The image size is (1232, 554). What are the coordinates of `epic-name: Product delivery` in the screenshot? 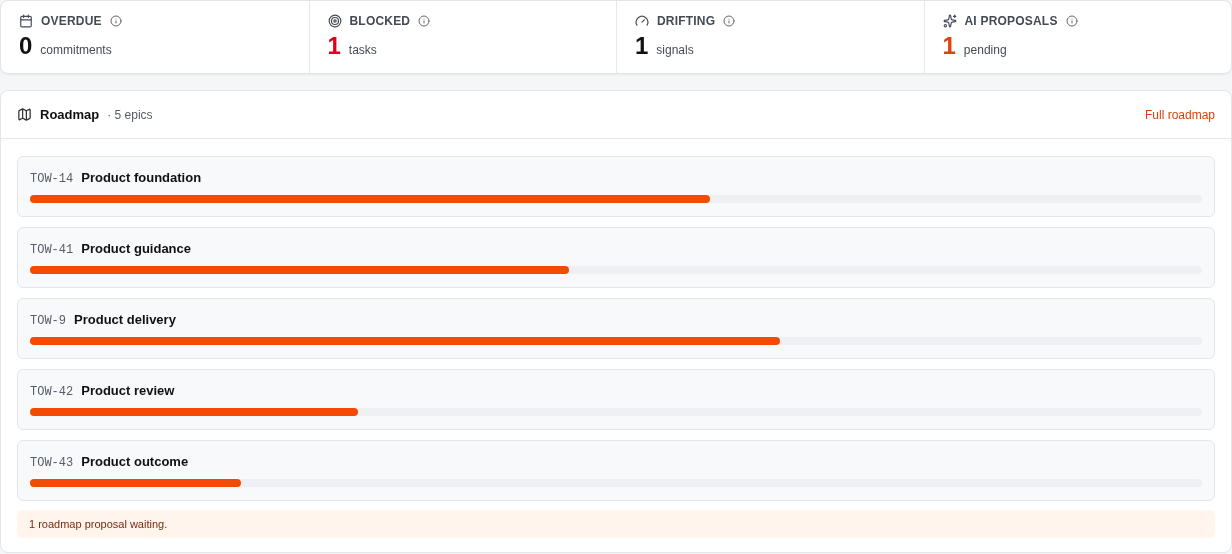 It's located at (125, 319).